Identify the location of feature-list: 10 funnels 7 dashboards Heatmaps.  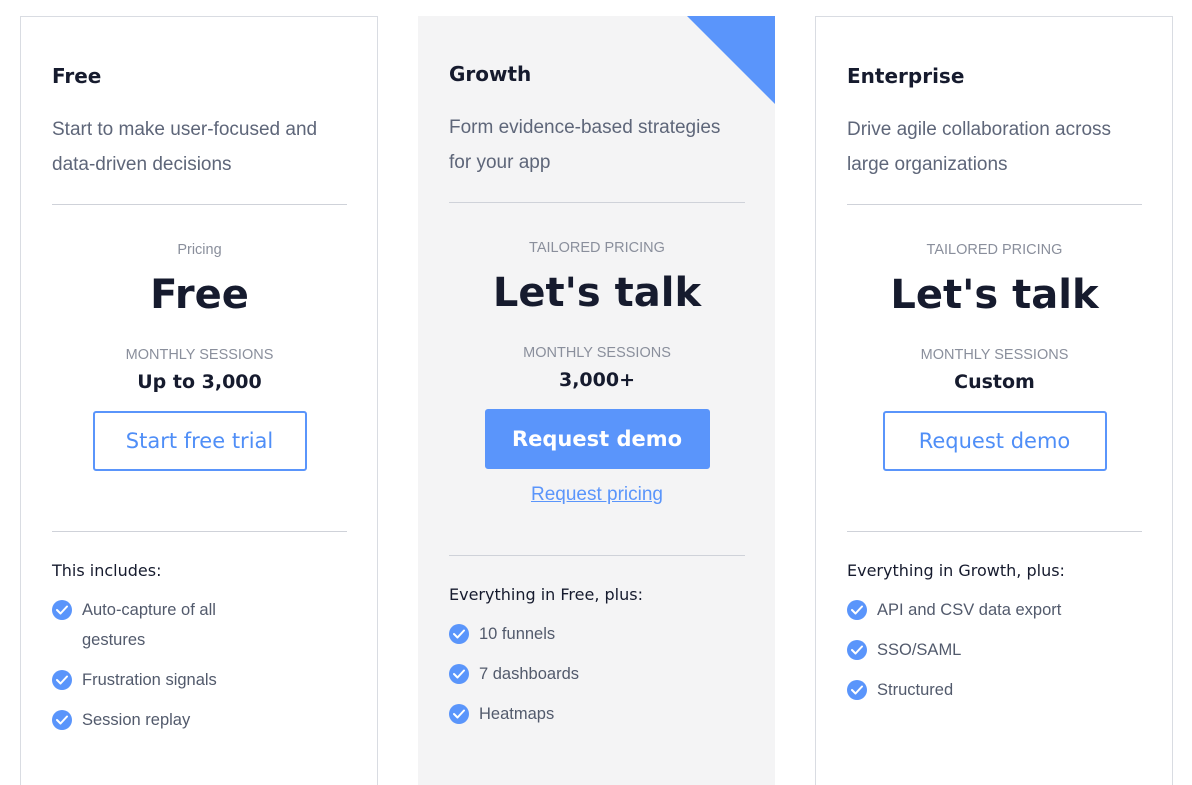
(597, 674).